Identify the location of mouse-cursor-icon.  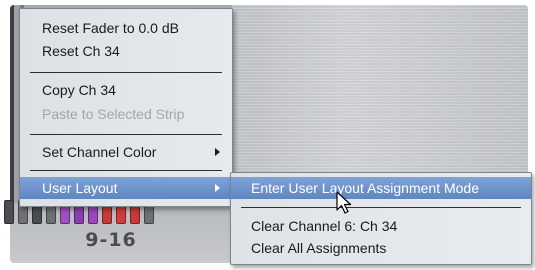
(344, 202).